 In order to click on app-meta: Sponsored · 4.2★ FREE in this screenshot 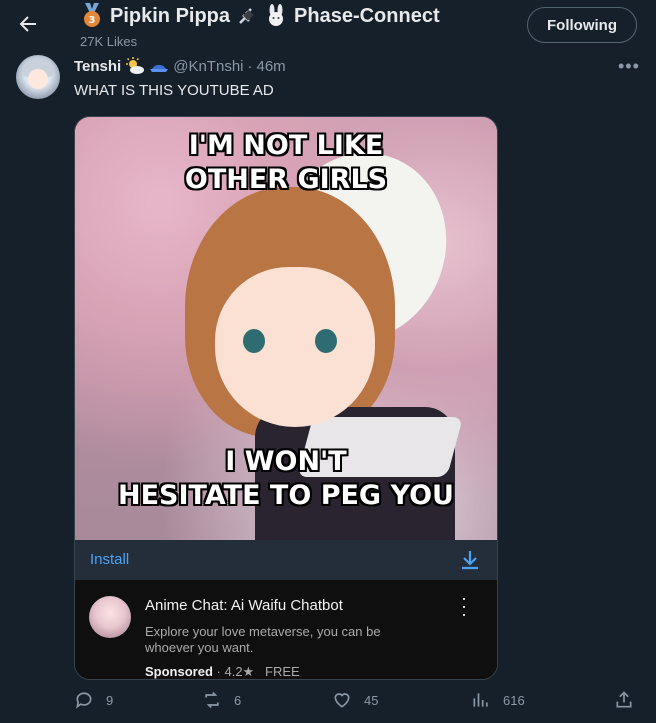, I will do `click(222, 671)`.